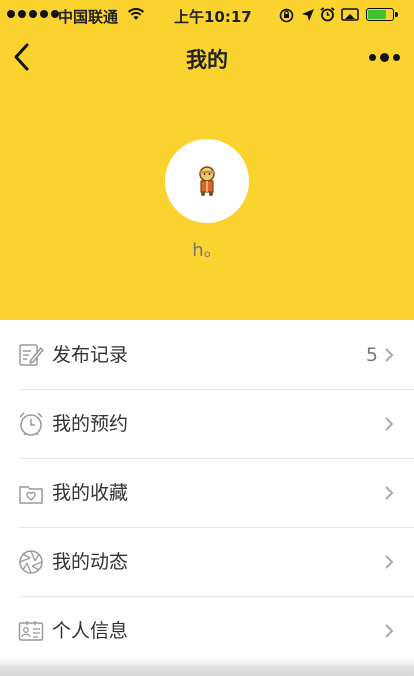 The height and width of the screenshot is (676, 414). What do you see at coordinates (384, 57) in the screenshot?
I see `more-button` at bounding box center [384, 57].